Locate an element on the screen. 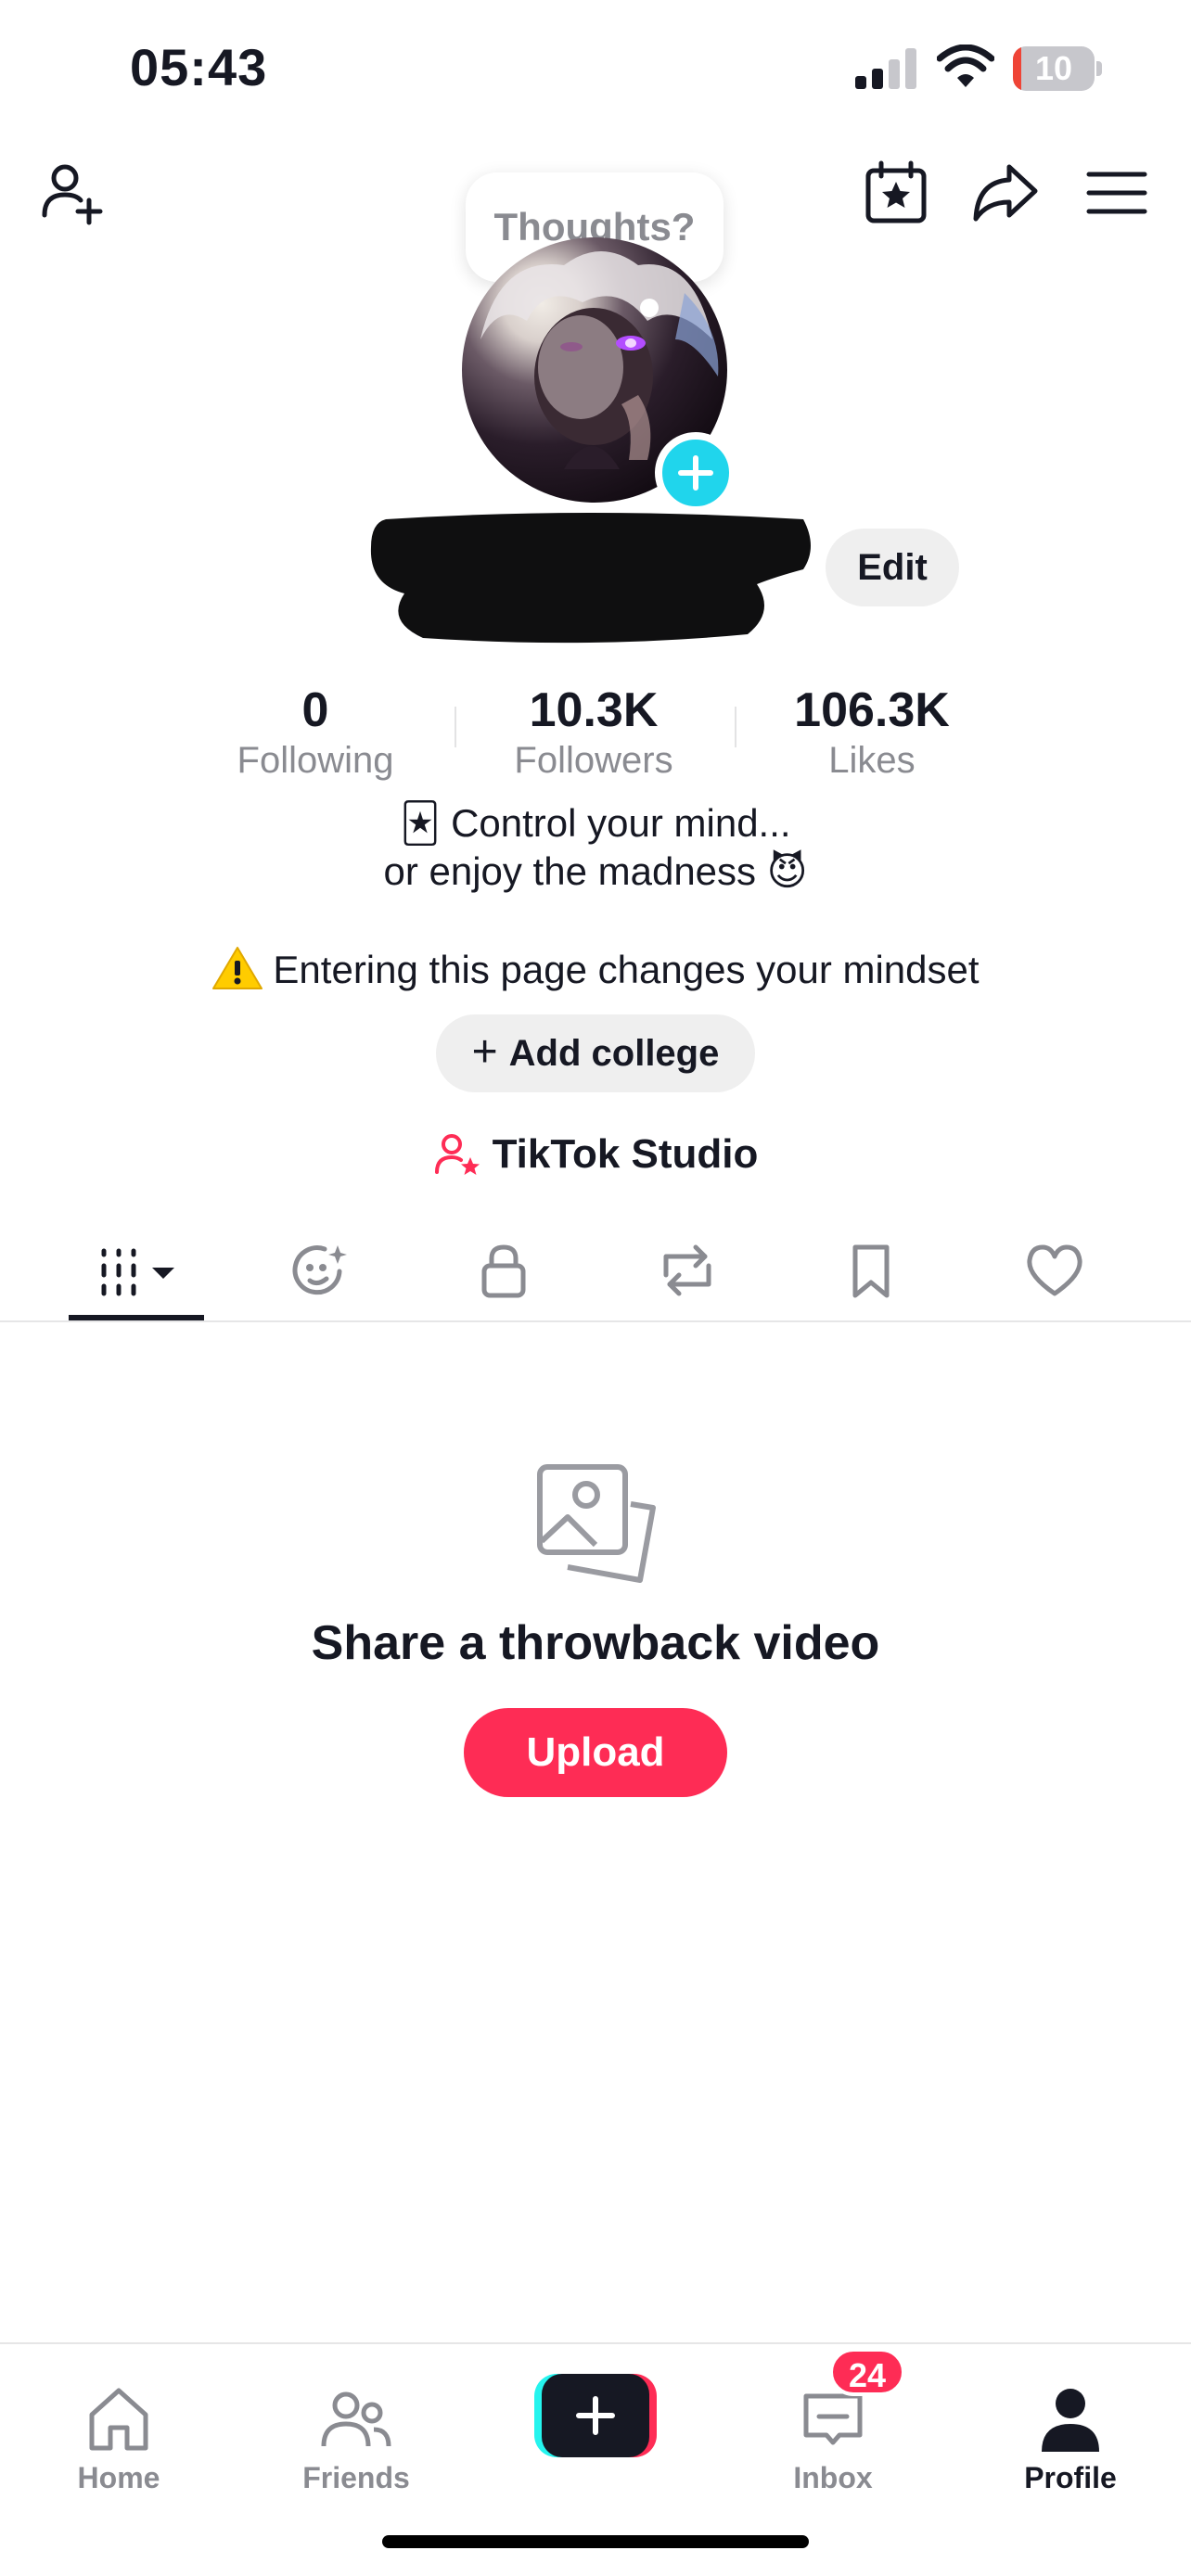 This screenshot has width=1191, height=2576. warning-icon is located at coordinates (237, 968).